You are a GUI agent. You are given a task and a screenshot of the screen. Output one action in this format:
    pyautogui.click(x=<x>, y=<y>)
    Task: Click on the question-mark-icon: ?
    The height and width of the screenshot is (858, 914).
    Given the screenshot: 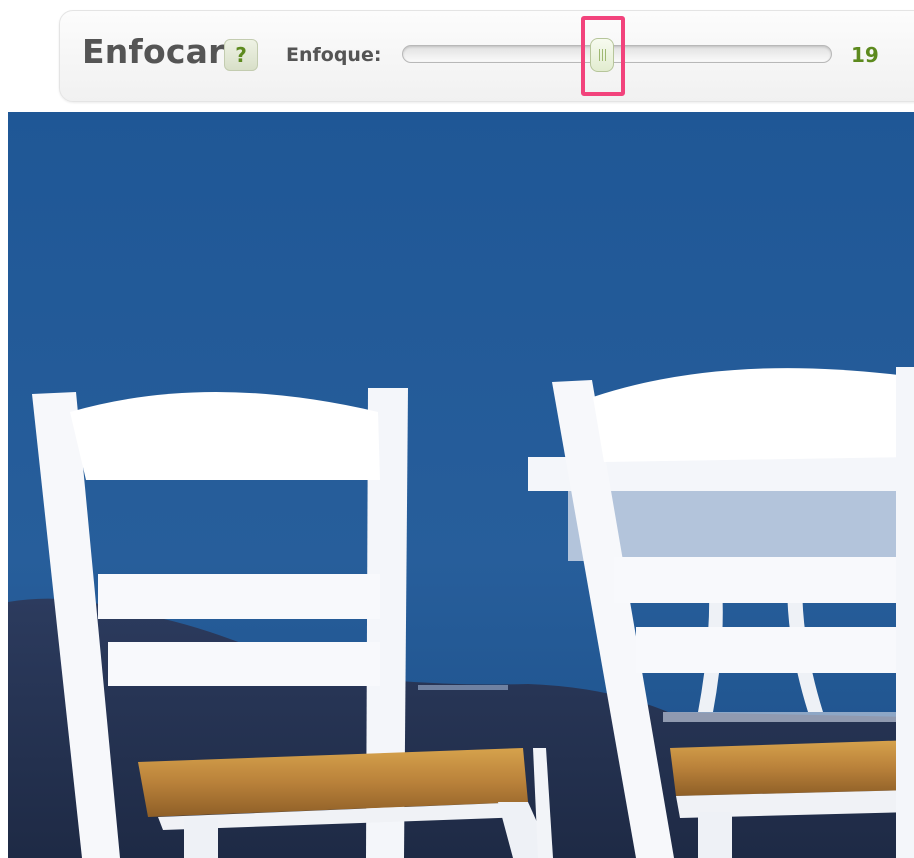 What is the action you would take?
    pyautogui.click(x=241, y=55)
    